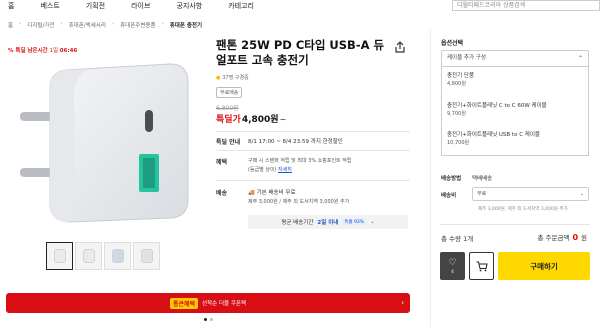 This screenshot has height=327, width=600. I want to click on benefit-line2-wrap: (등급별 상이) 자세히, so click(270, 169).